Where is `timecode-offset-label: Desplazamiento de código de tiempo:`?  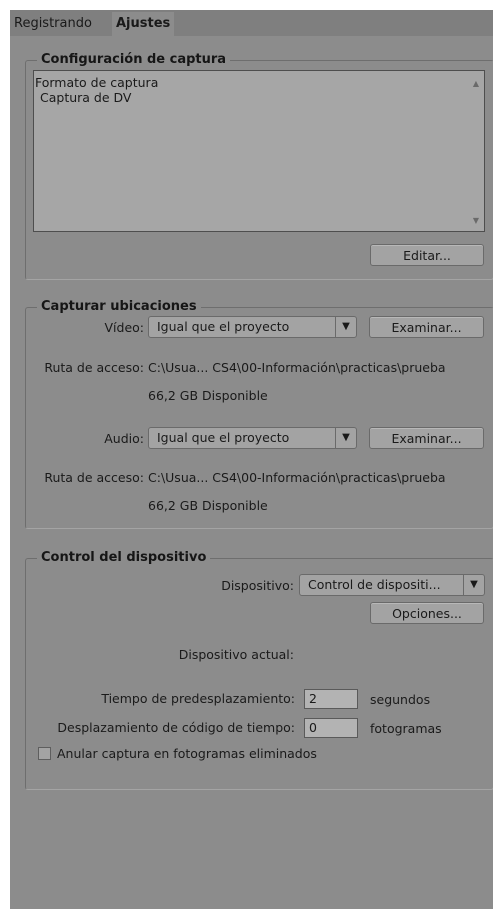
timecode-offset-label: Desplazamiento de código de tiempo: is located at coordinates (176, 727).